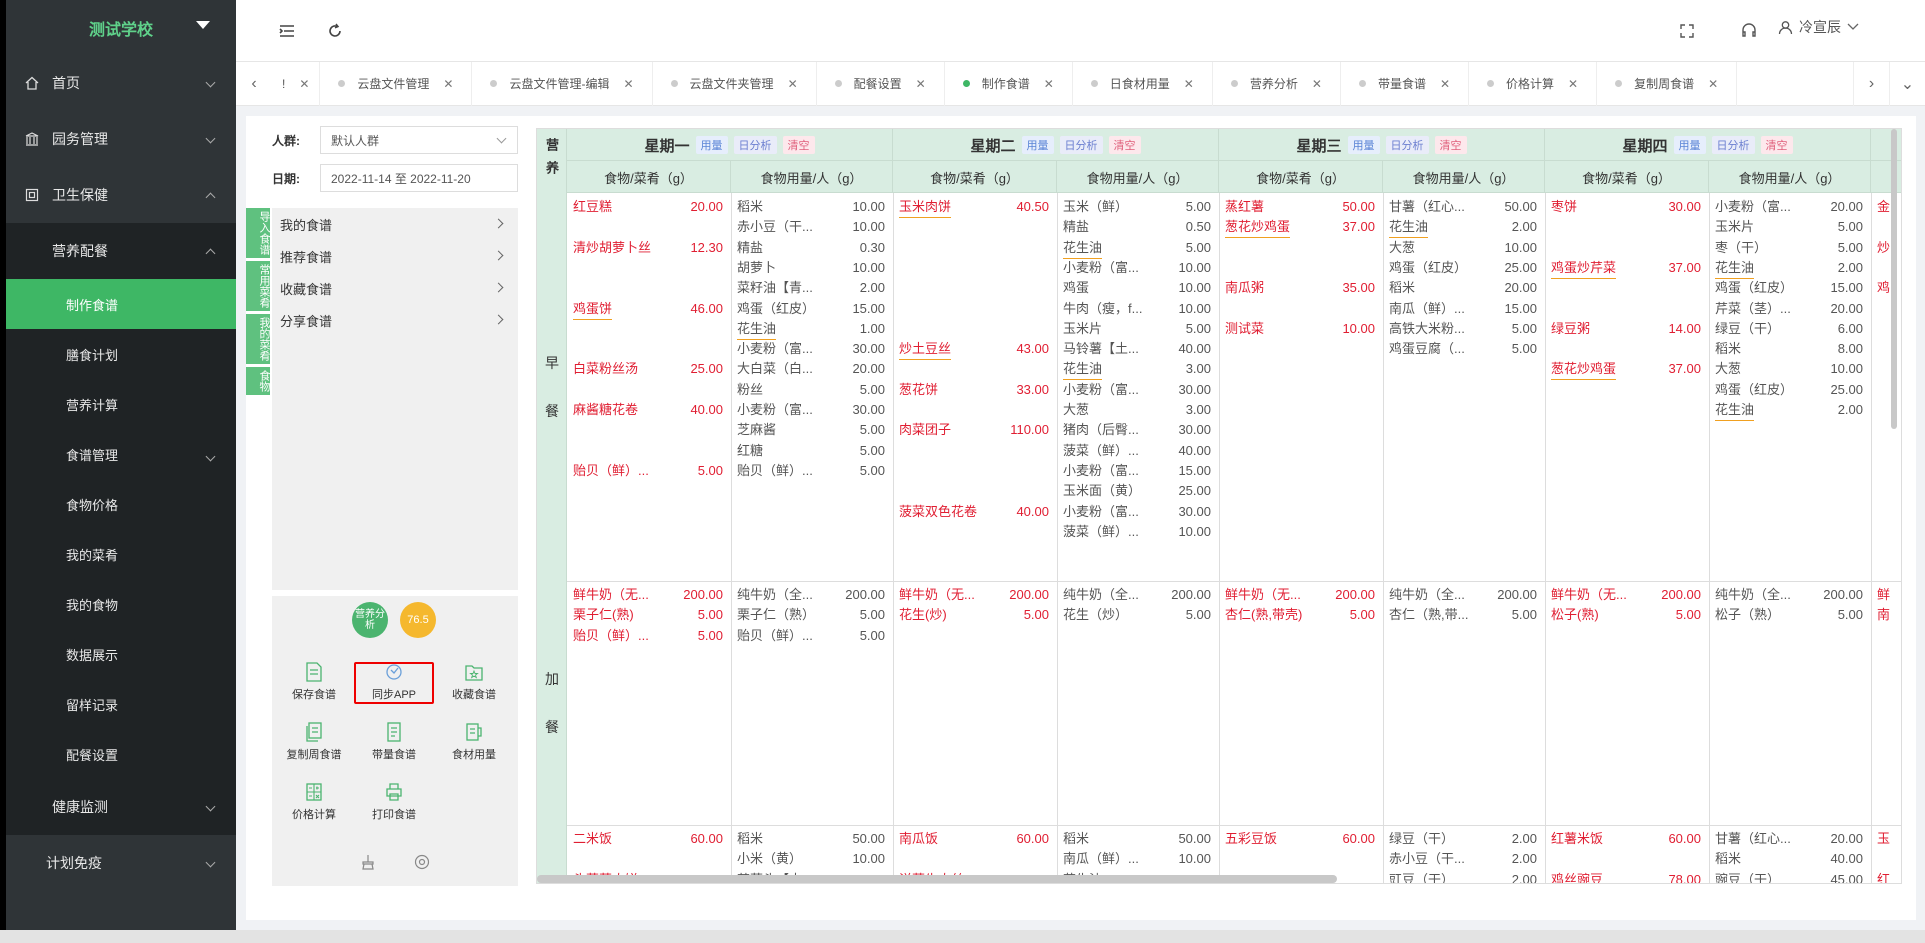 The image size is (1925, 943). What do you see at coordinates (296, 83) in the screenshot?
I see `tab-item: ! ✕` at bounding box center [296, 83].